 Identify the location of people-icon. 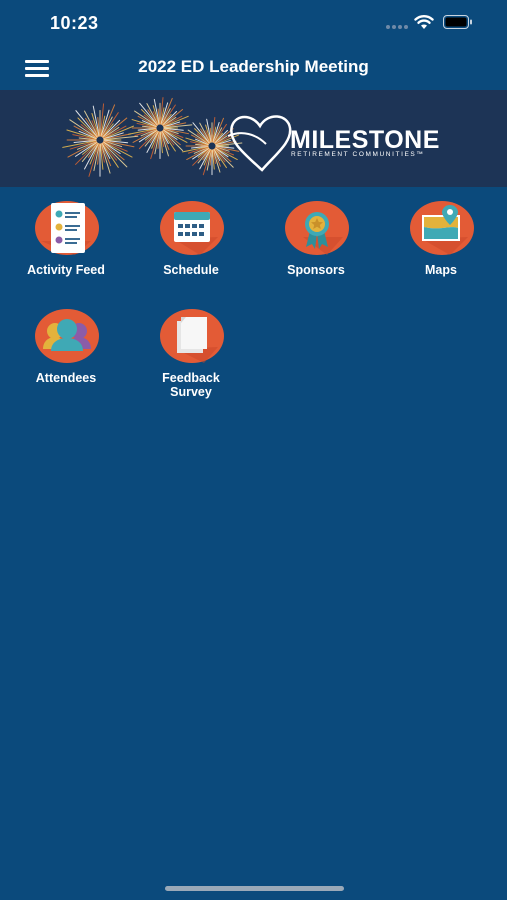
(67, 336).